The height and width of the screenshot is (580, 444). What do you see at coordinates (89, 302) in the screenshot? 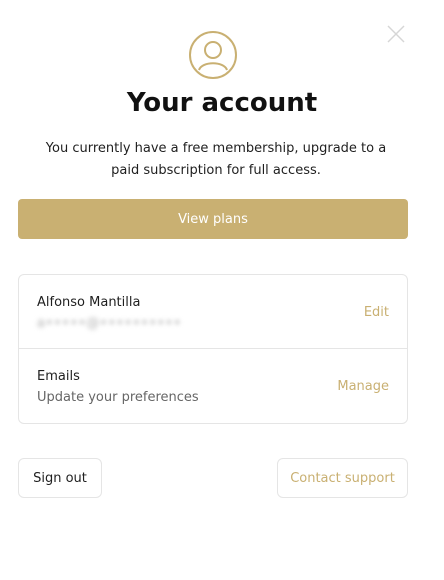
I see `profile-name: Alfonso Mantilla` at bounding box center [89, 302].